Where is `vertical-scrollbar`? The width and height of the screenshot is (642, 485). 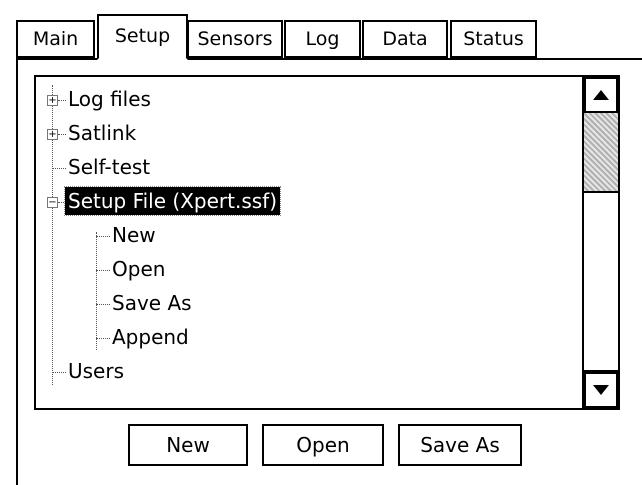 vertical-scrollbar is located at coordinates (600, 242).